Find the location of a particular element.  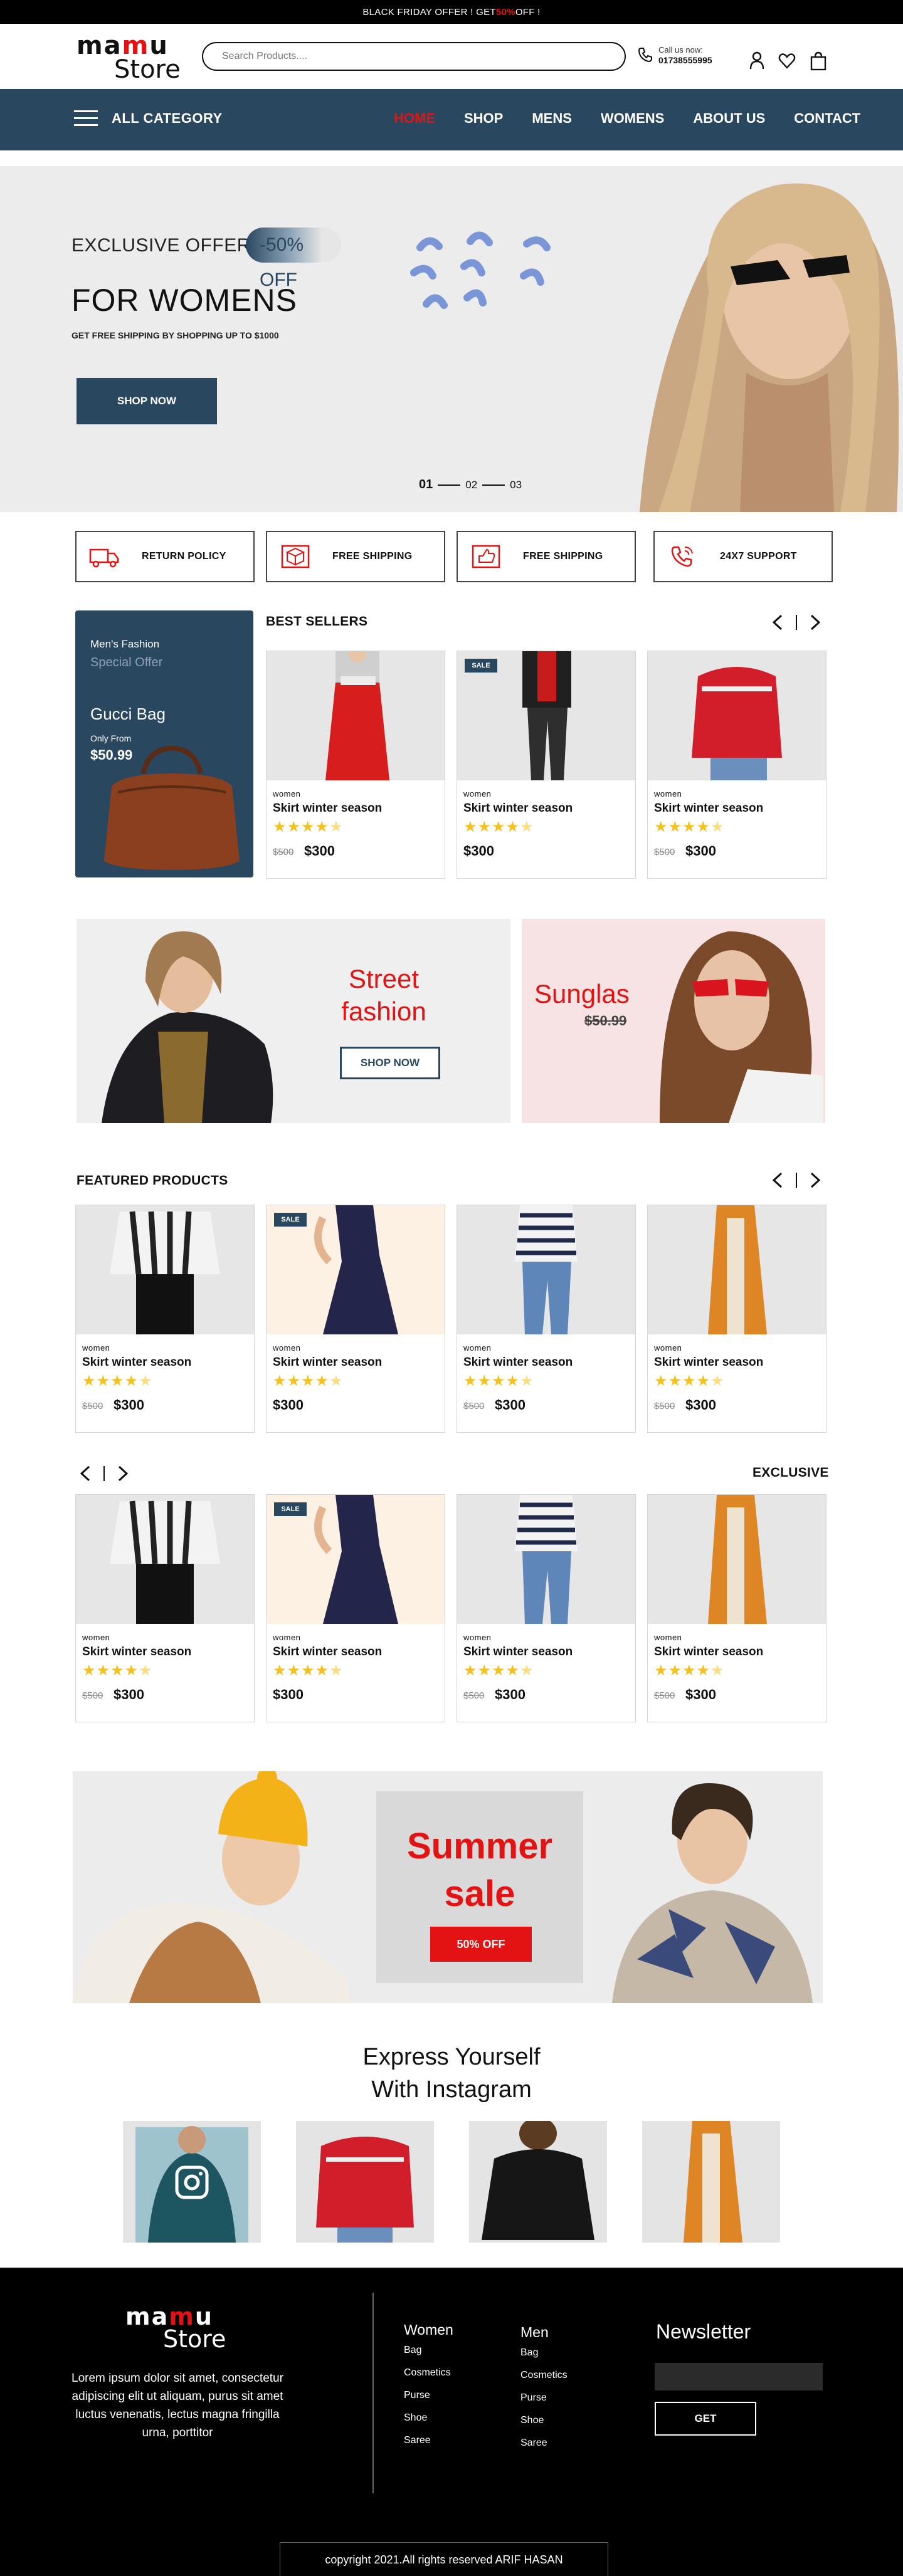

hero-shop-now-button: SHOP NOW is located at coordinates (147, 401).